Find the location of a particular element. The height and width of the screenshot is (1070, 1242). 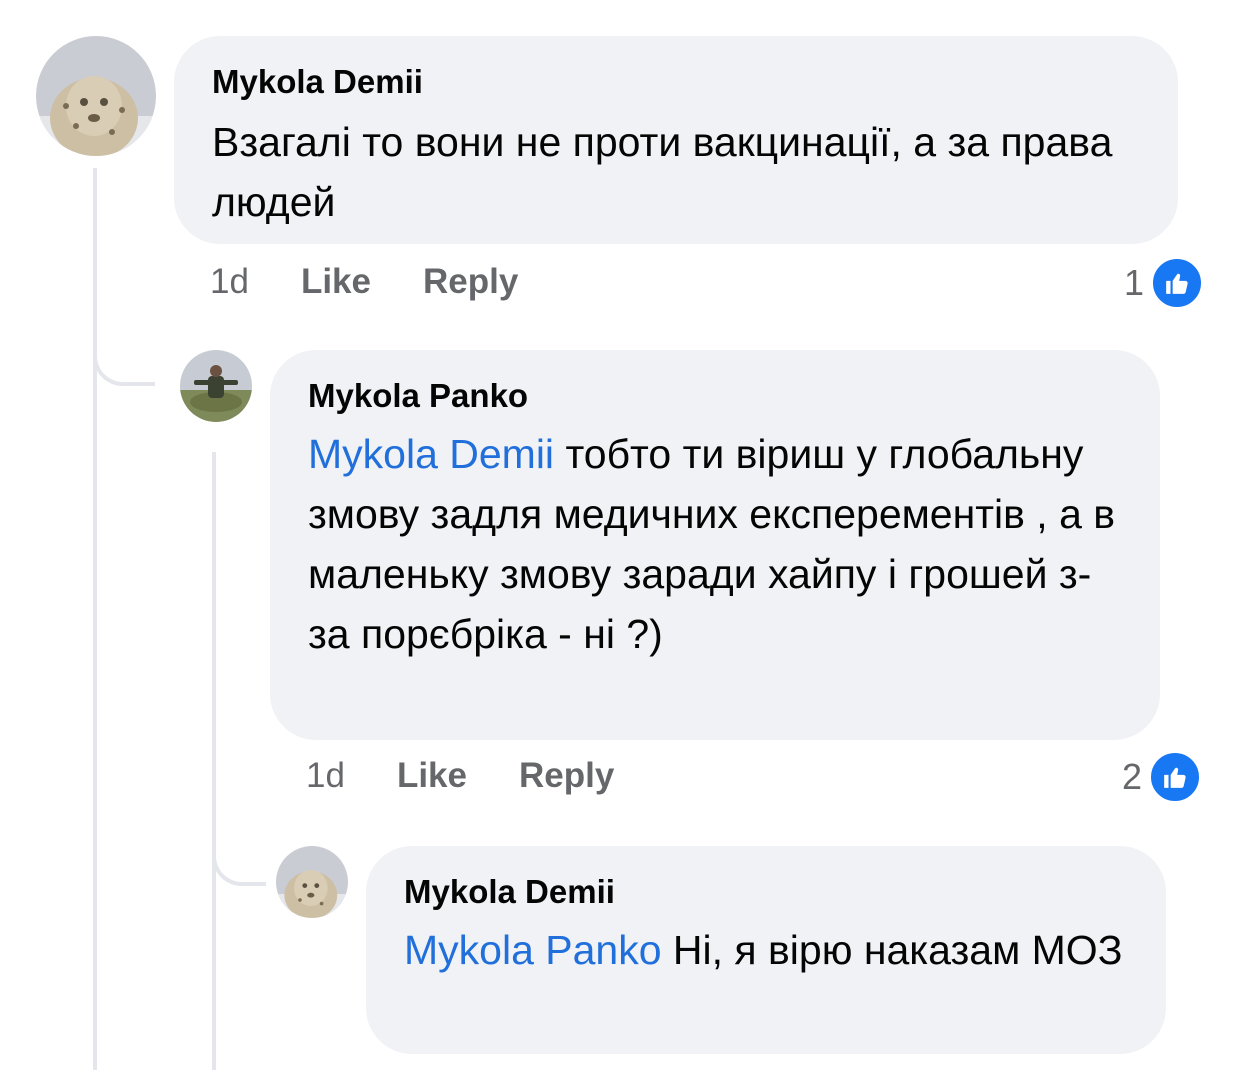

comment-body: Ні, я вірю наказам МОЗ is located at coordinates (897, 950).